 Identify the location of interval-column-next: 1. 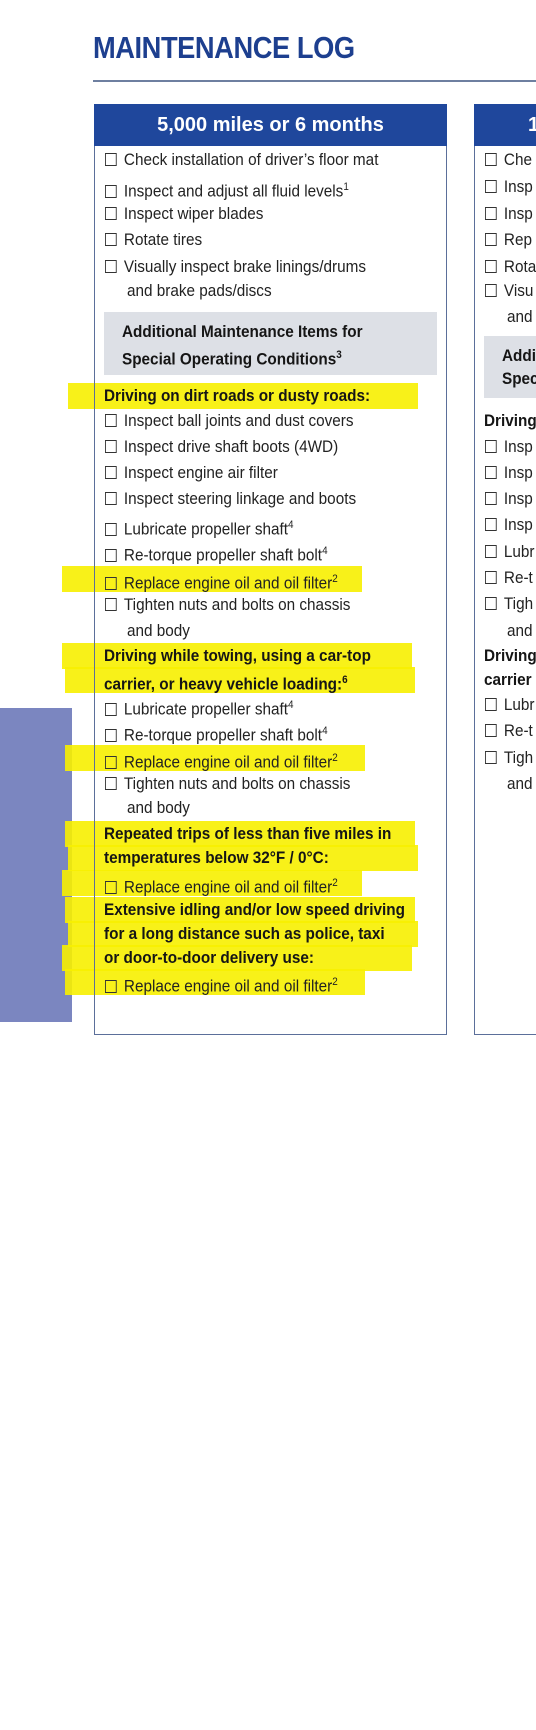
(505, 569).